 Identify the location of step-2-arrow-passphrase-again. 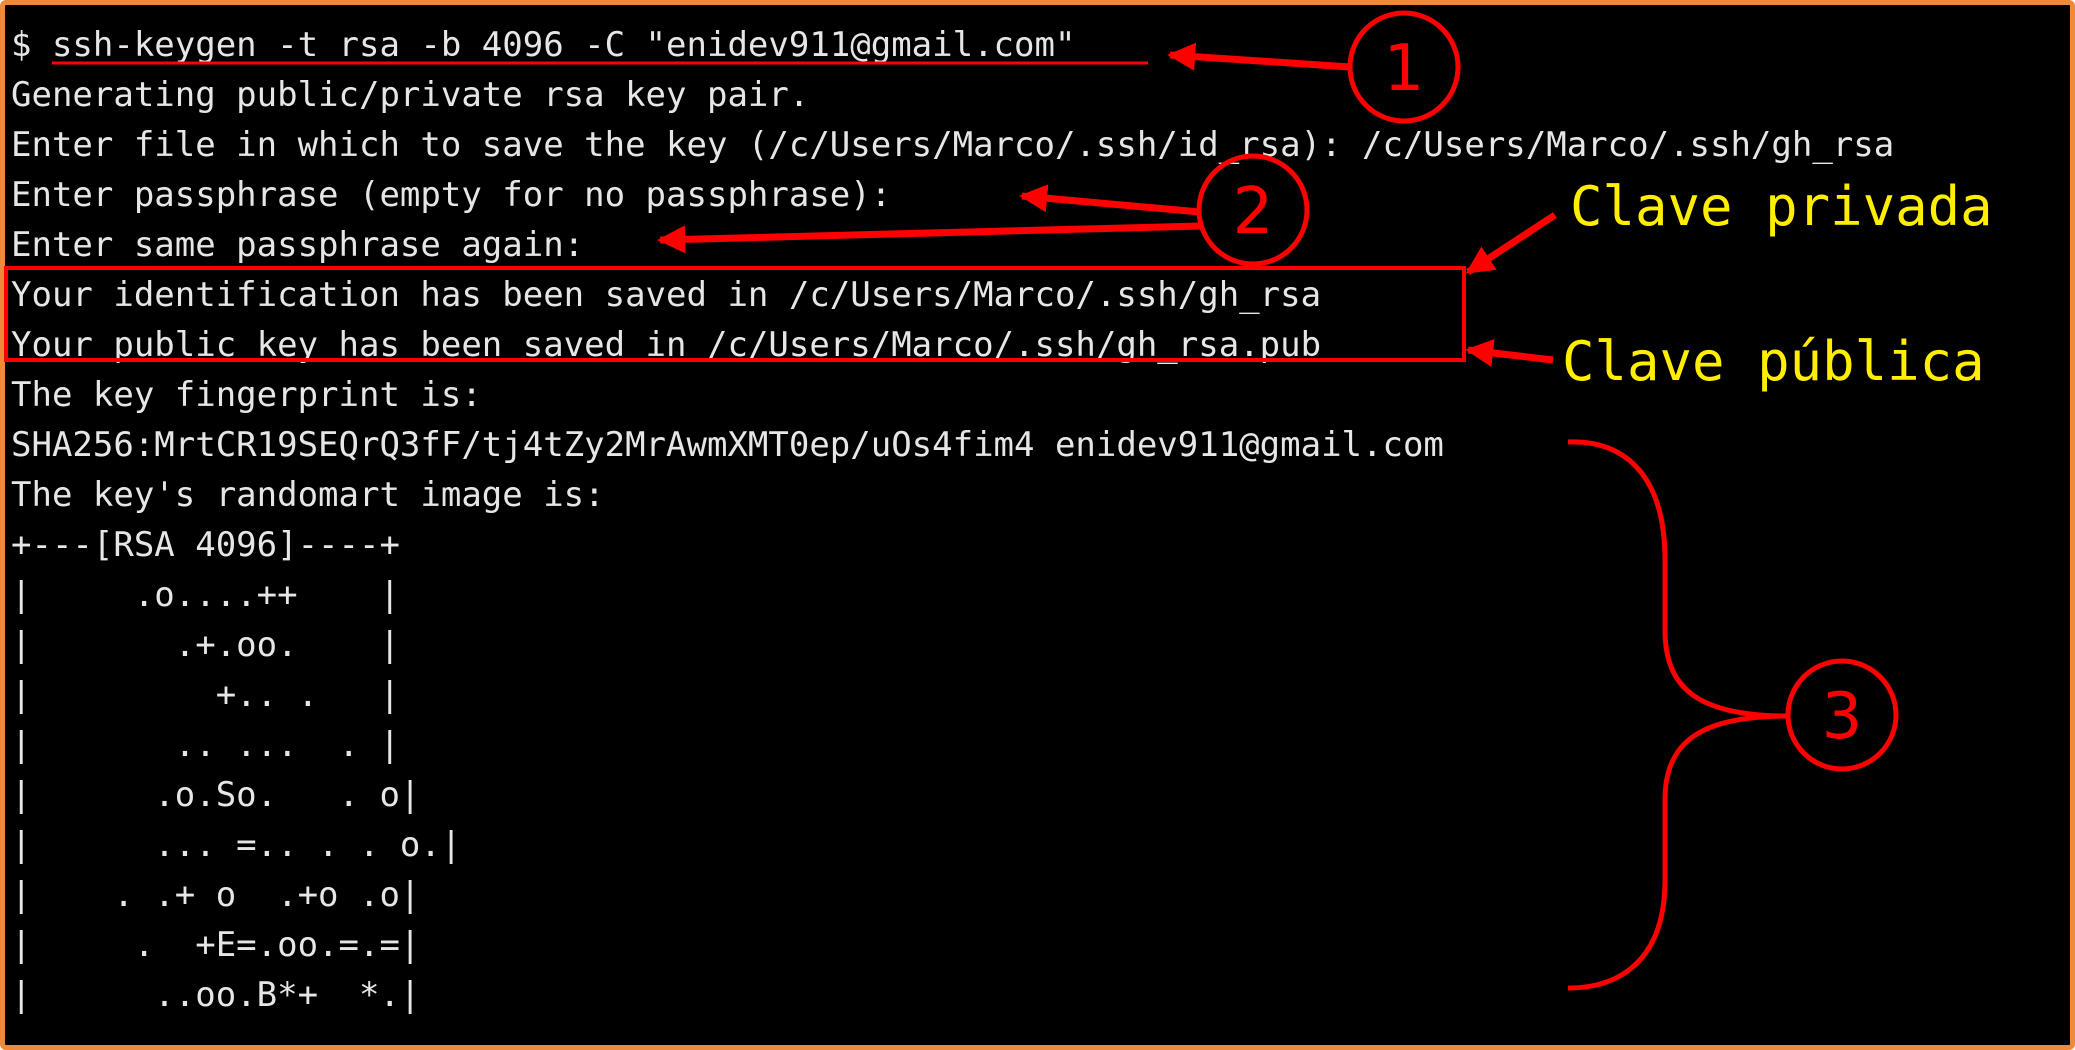
(929, 238).